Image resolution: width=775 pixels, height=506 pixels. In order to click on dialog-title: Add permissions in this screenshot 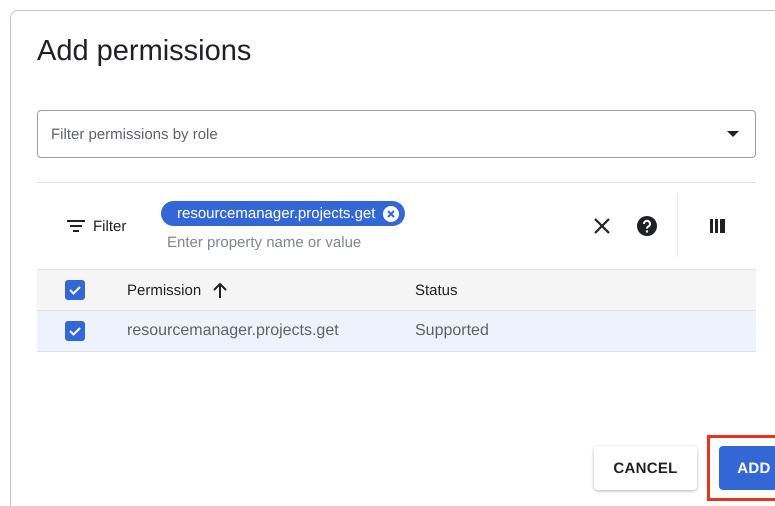, I will do `click(144, 51)`.